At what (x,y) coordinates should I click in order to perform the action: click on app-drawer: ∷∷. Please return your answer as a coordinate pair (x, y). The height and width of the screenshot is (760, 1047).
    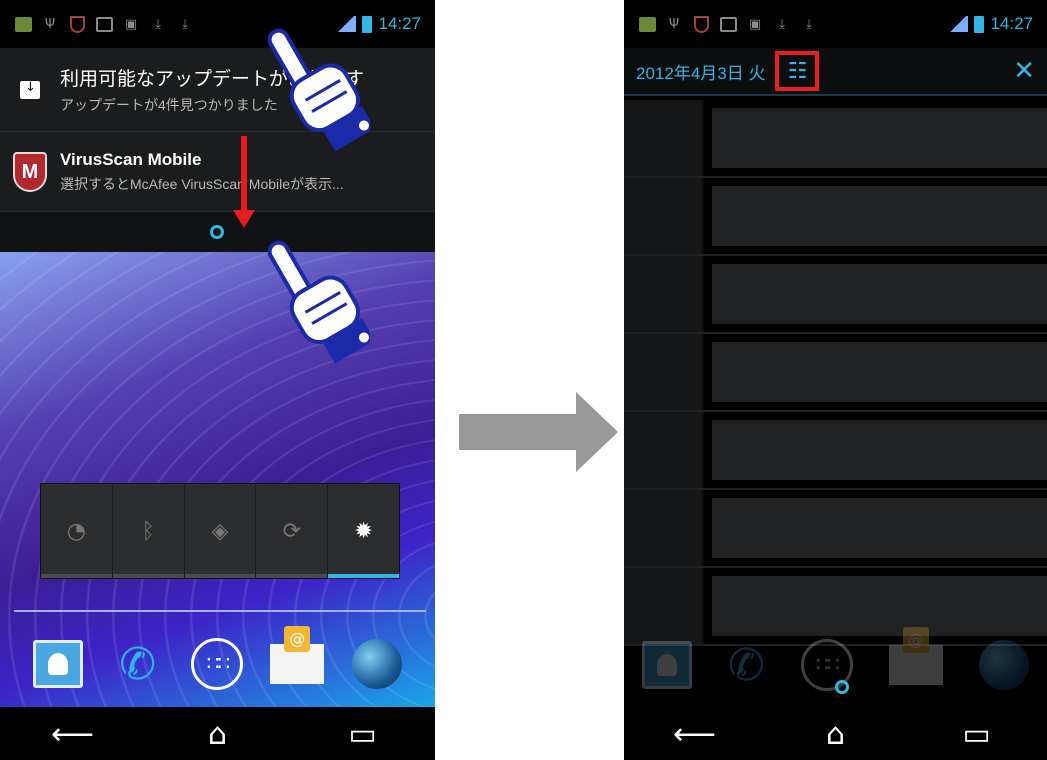
    Looking at the image, I should click on (217, 664).